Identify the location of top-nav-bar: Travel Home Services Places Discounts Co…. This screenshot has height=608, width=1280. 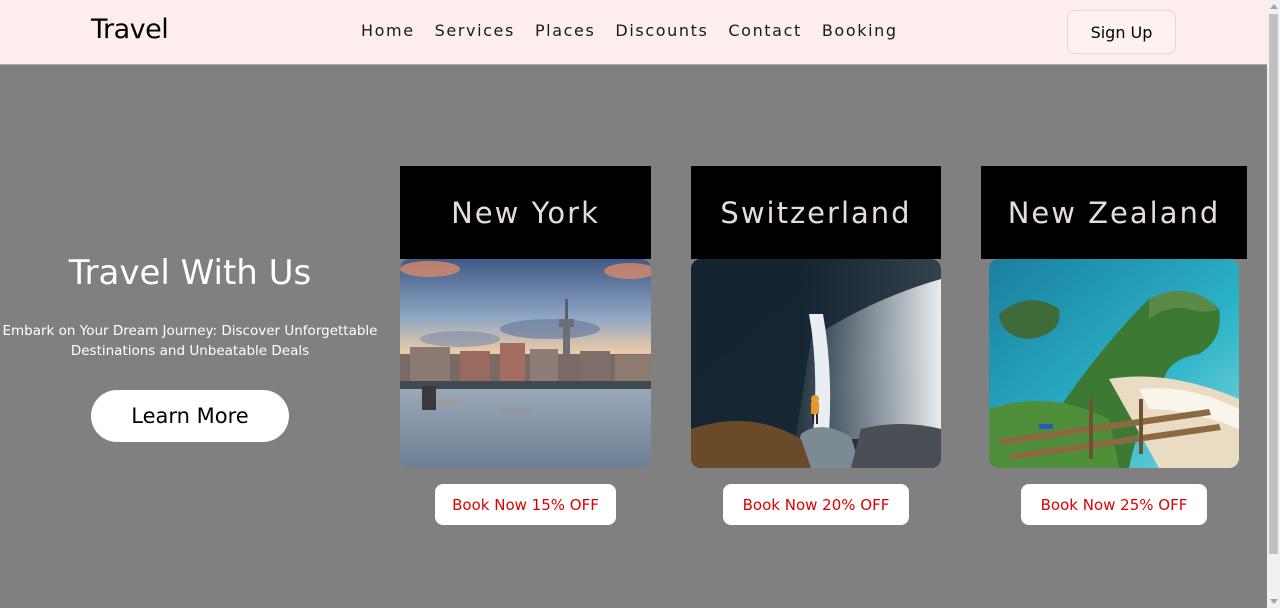
(633, 32).